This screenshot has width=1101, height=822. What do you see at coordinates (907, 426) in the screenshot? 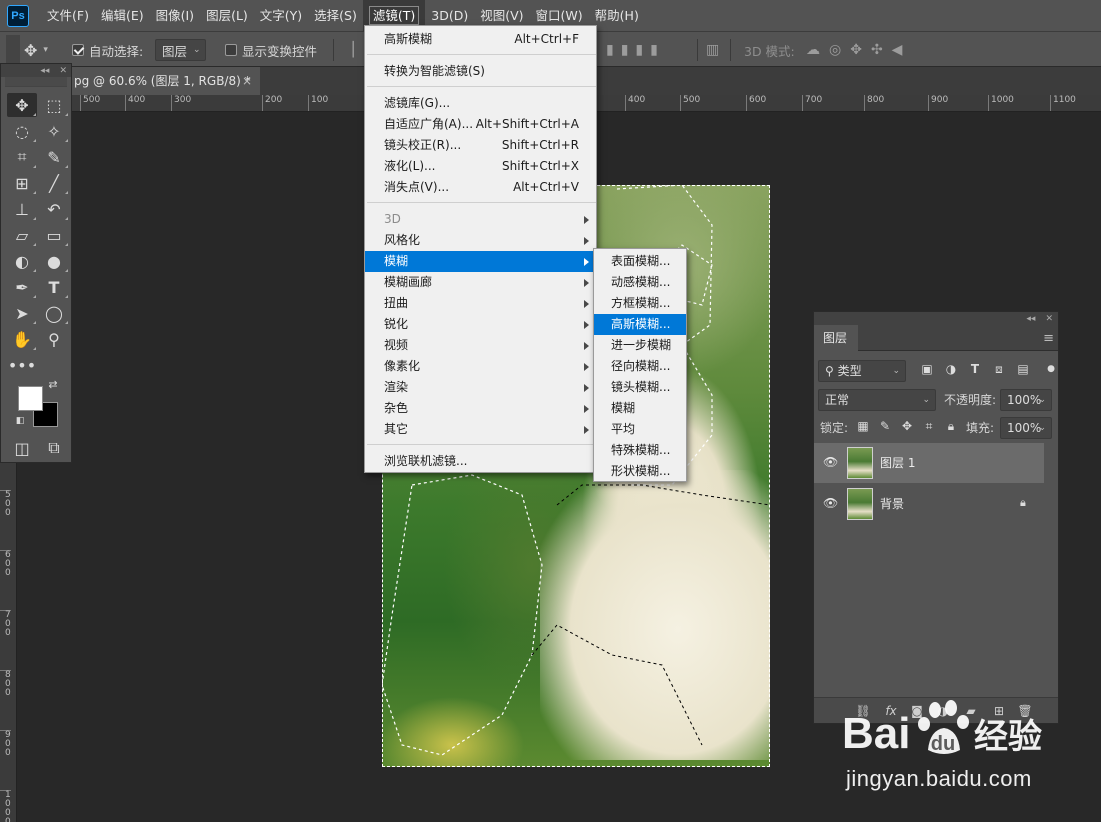
I see `lock-position-icon: ✥` at bounding box center [907, 426].